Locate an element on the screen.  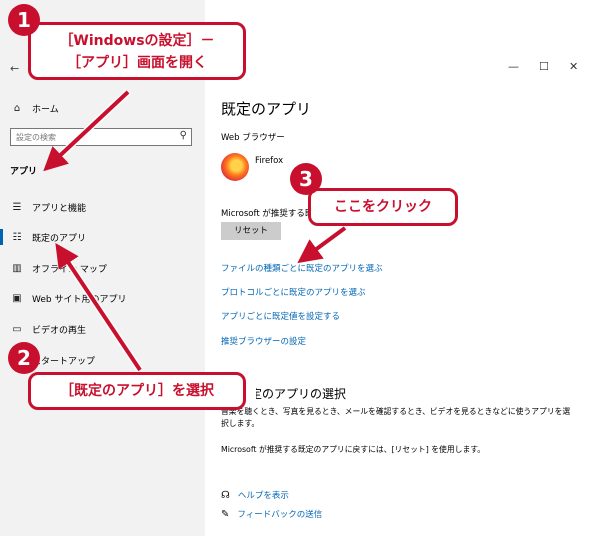
reset-description: Microsoft が推奨する既定値にリセットする is located at coordinates (268, 214).